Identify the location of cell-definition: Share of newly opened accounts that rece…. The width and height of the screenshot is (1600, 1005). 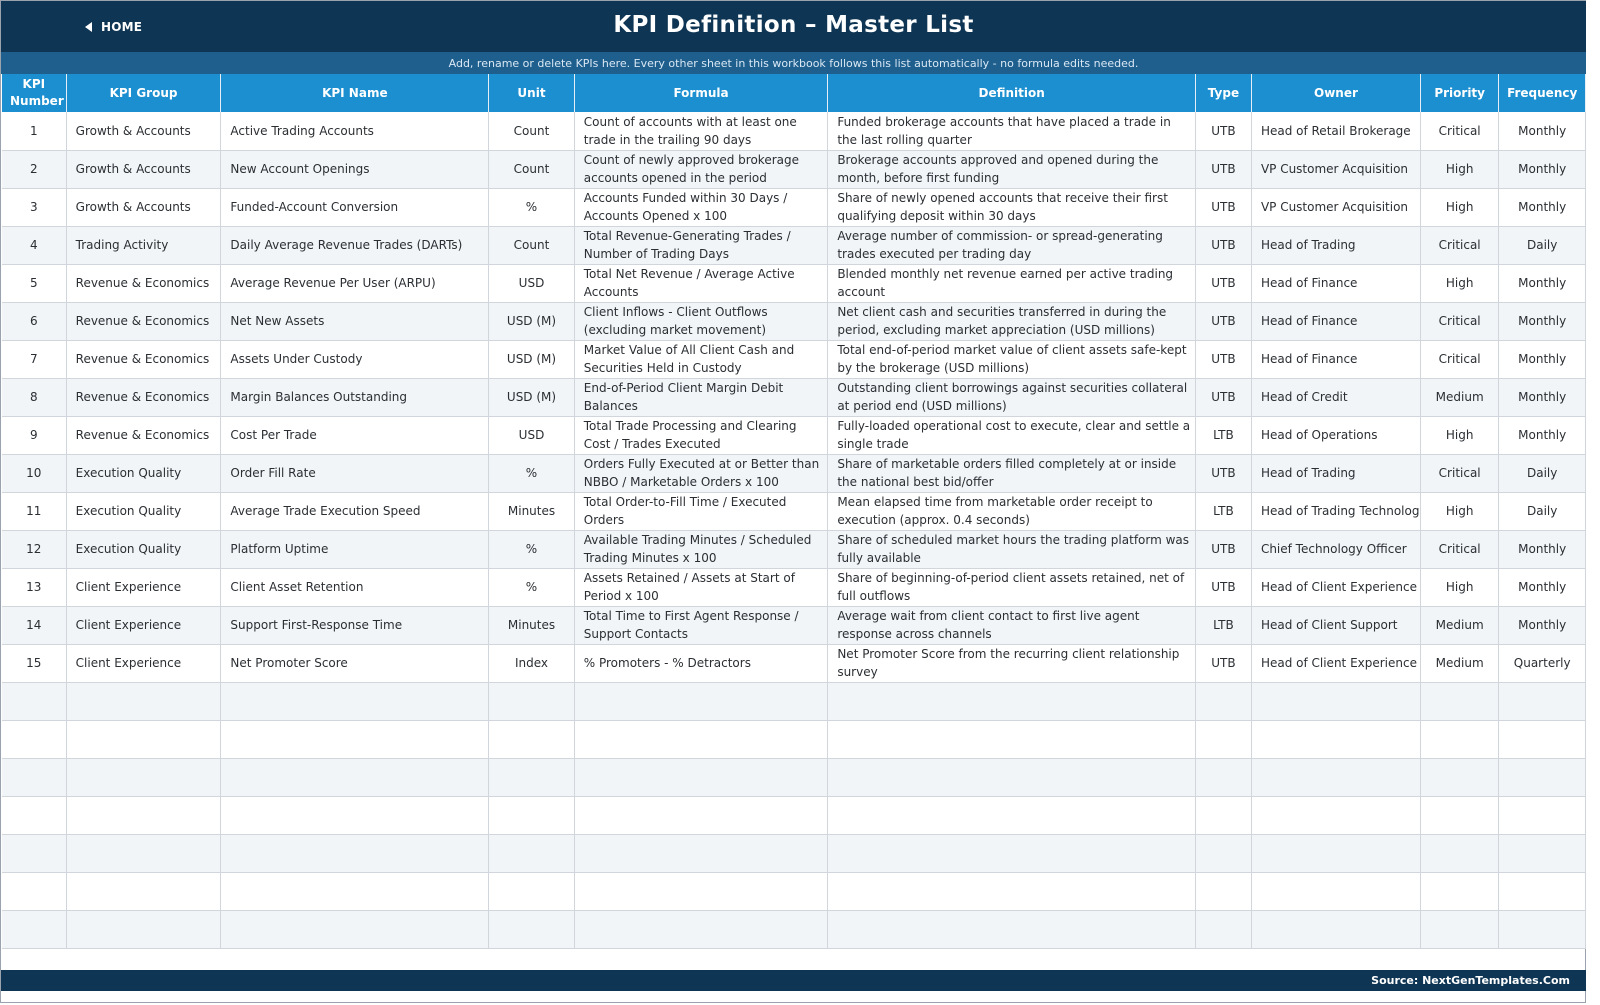
(1011, 207).